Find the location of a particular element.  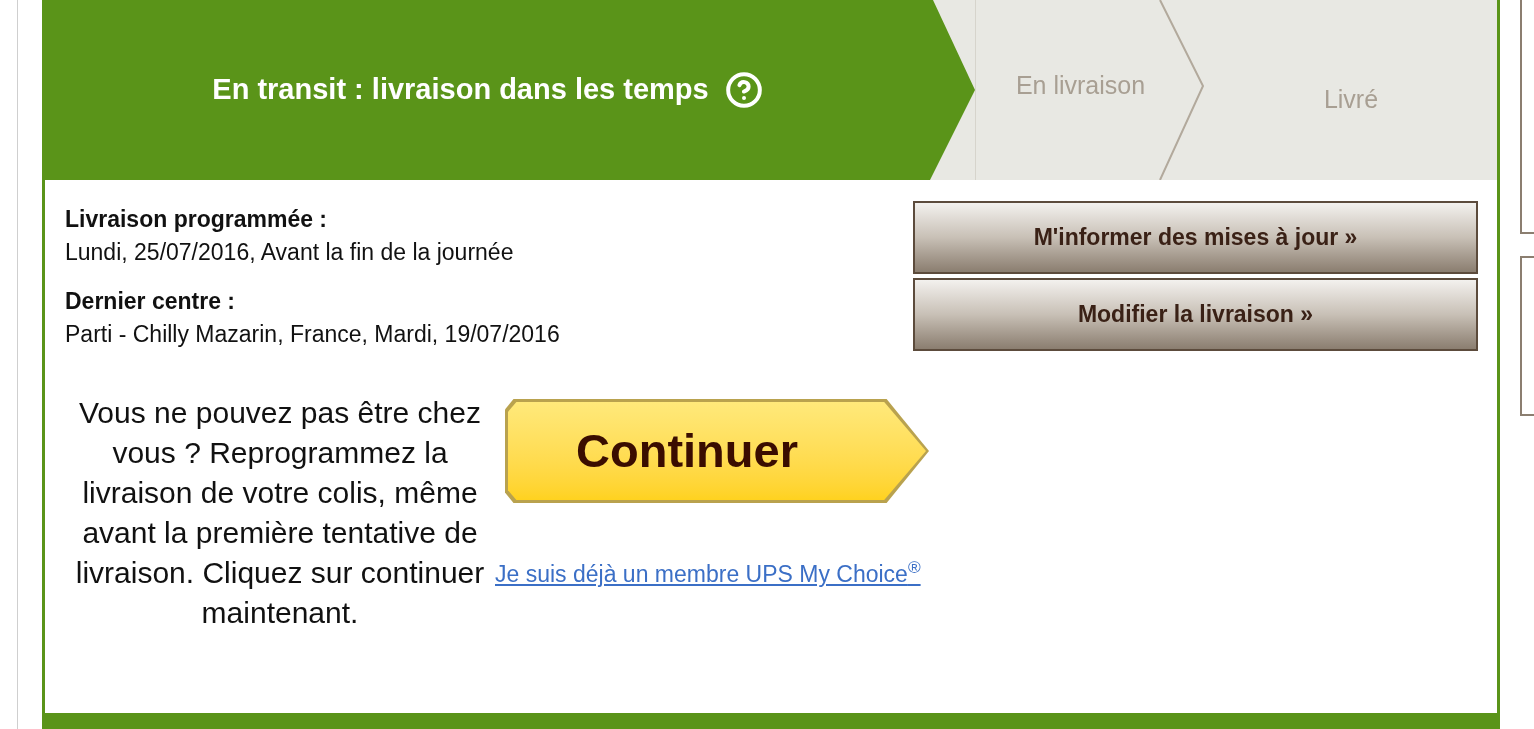

member-link: Je suis déjà un membre UPS My Choice$^{®}$ is located at coordinates (712, 574).